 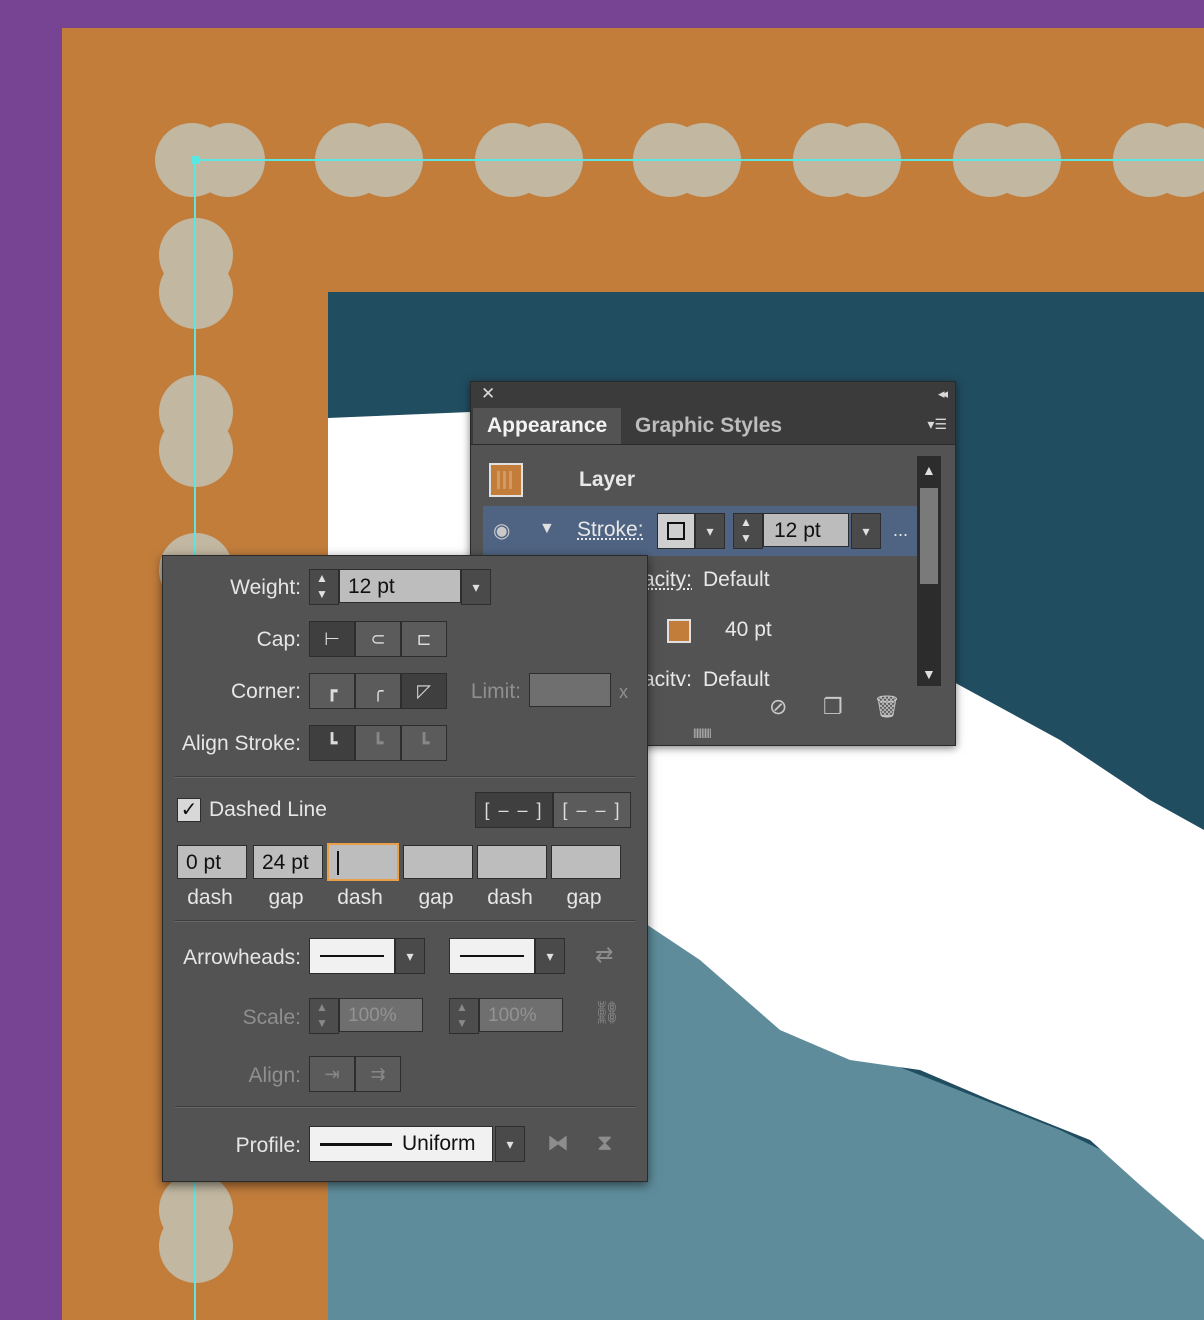 I want to click on row-layer: Layer, so click(x=700, y=481).